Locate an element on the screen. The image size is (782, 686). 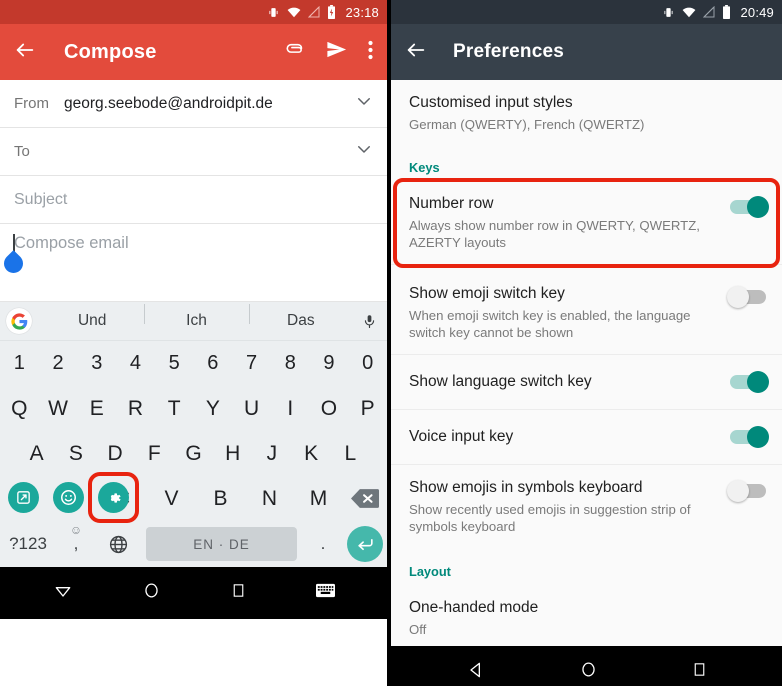
key: 2 is located at coordinates (58, 363).